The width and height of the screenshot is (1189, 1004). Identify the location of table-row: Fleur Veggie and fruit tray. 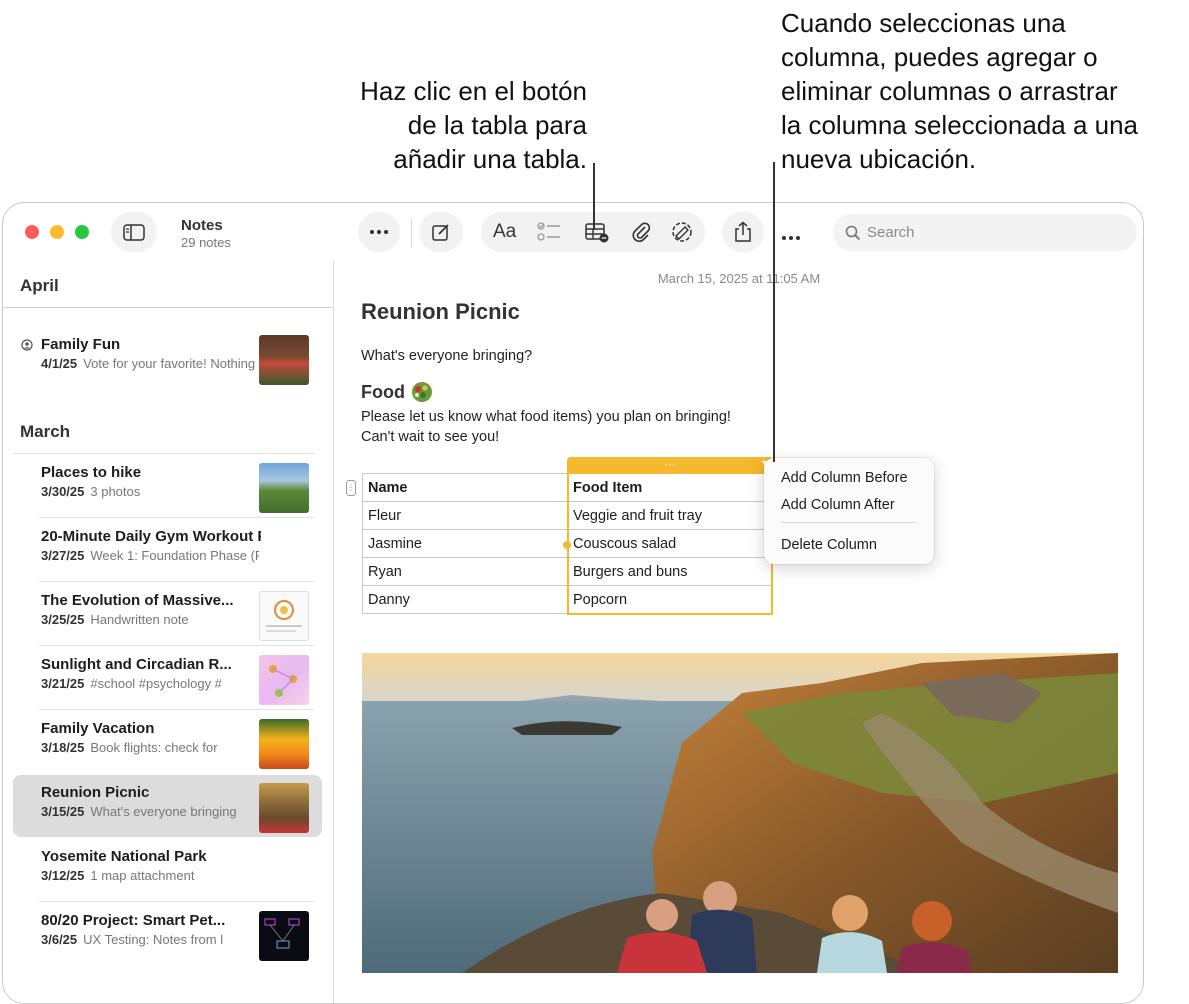
(567, 515).